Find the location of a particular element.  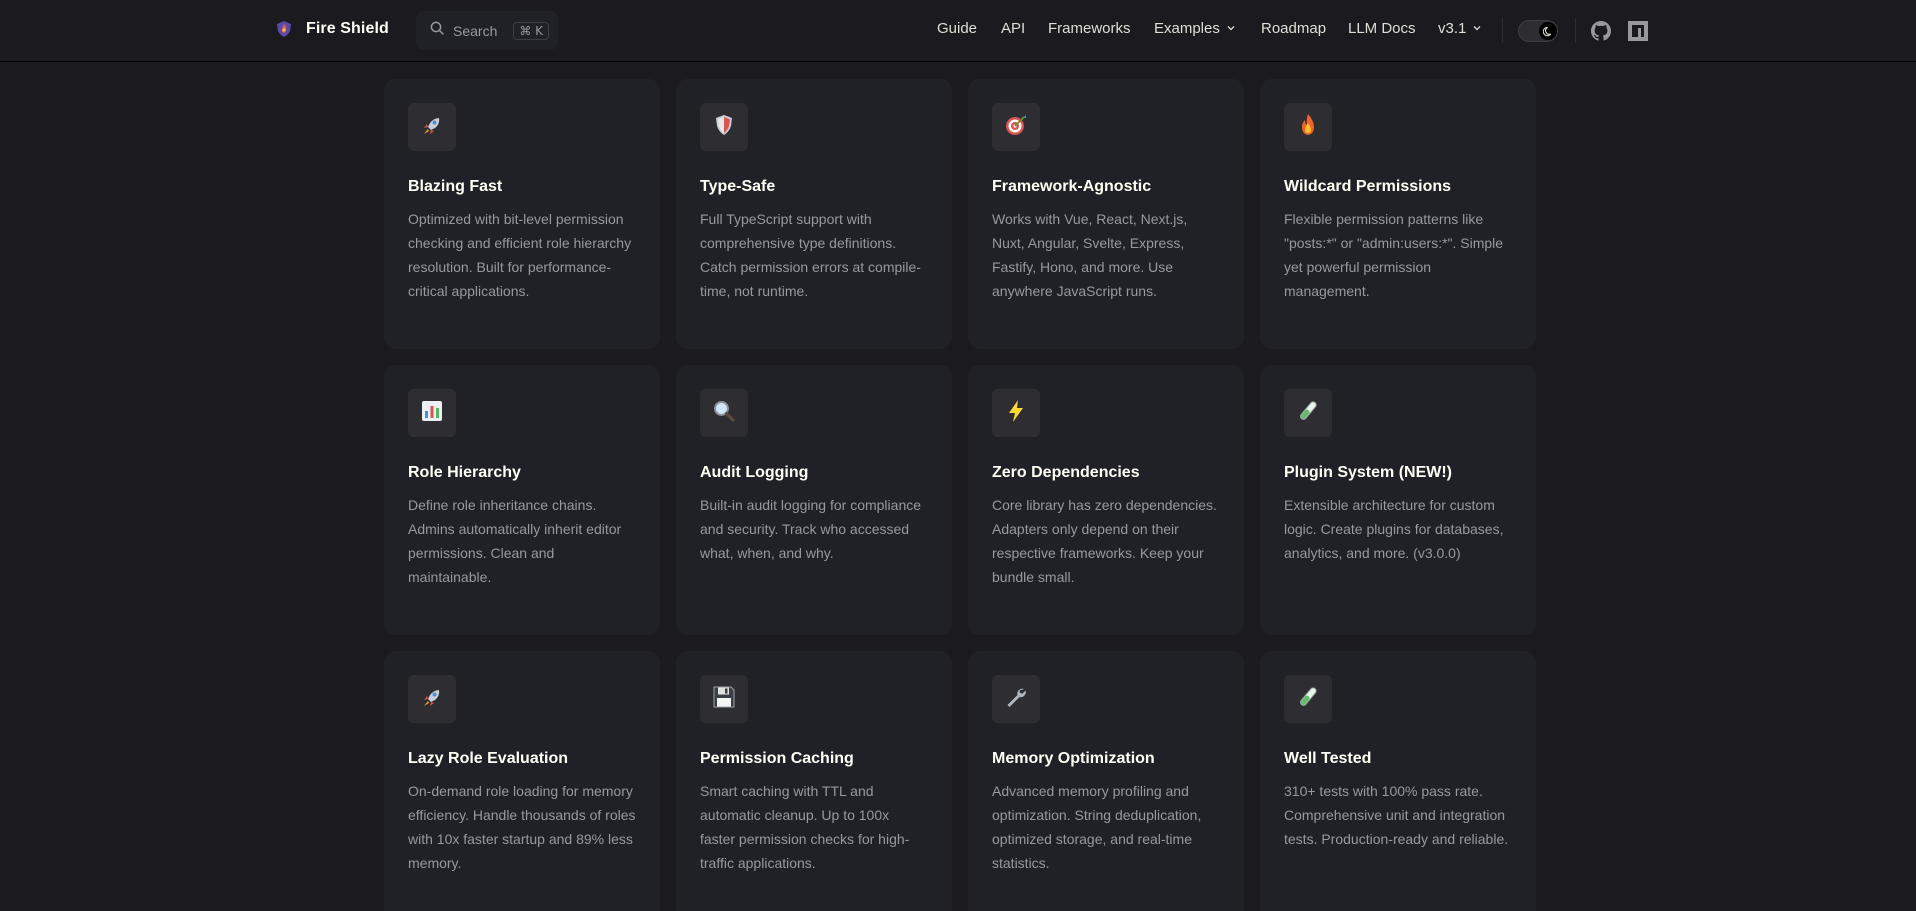

nav-link-llm-docs: LLM Docs is located at coordinates (1382, 28).